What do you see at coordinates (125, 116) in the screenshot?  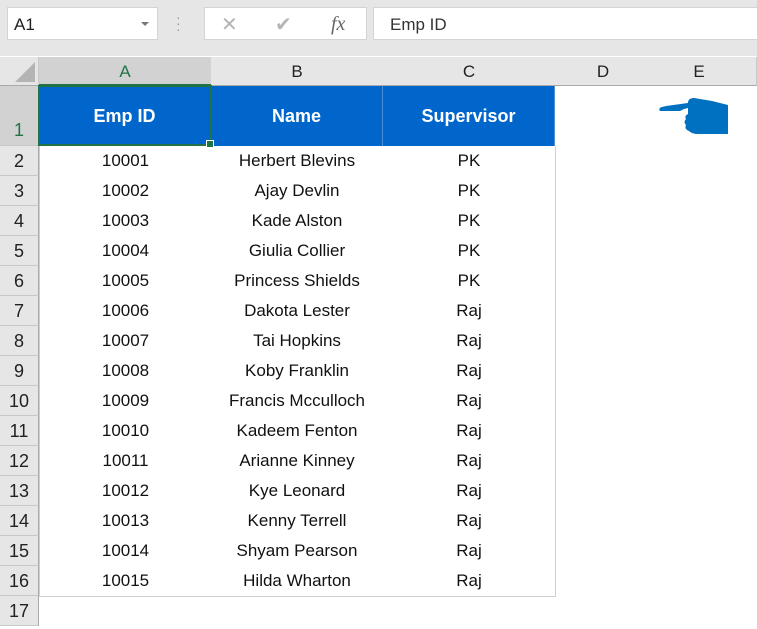 I see `header-cell-emp-id: Emp ID` at bounding box center [125, 116].